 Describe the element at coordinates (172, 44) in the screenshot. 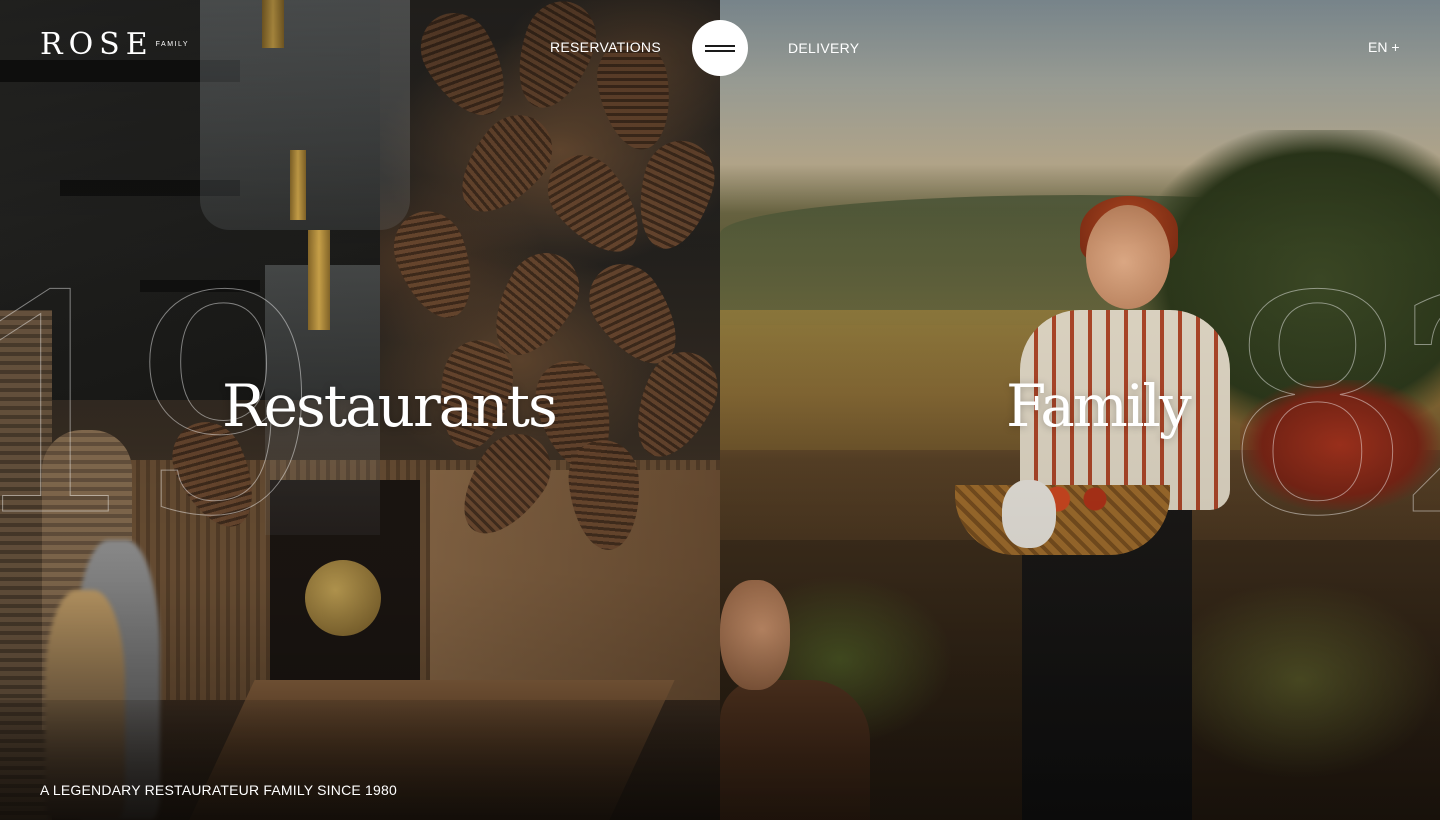

I see `logo-subtitle: FAMILY` at that location.